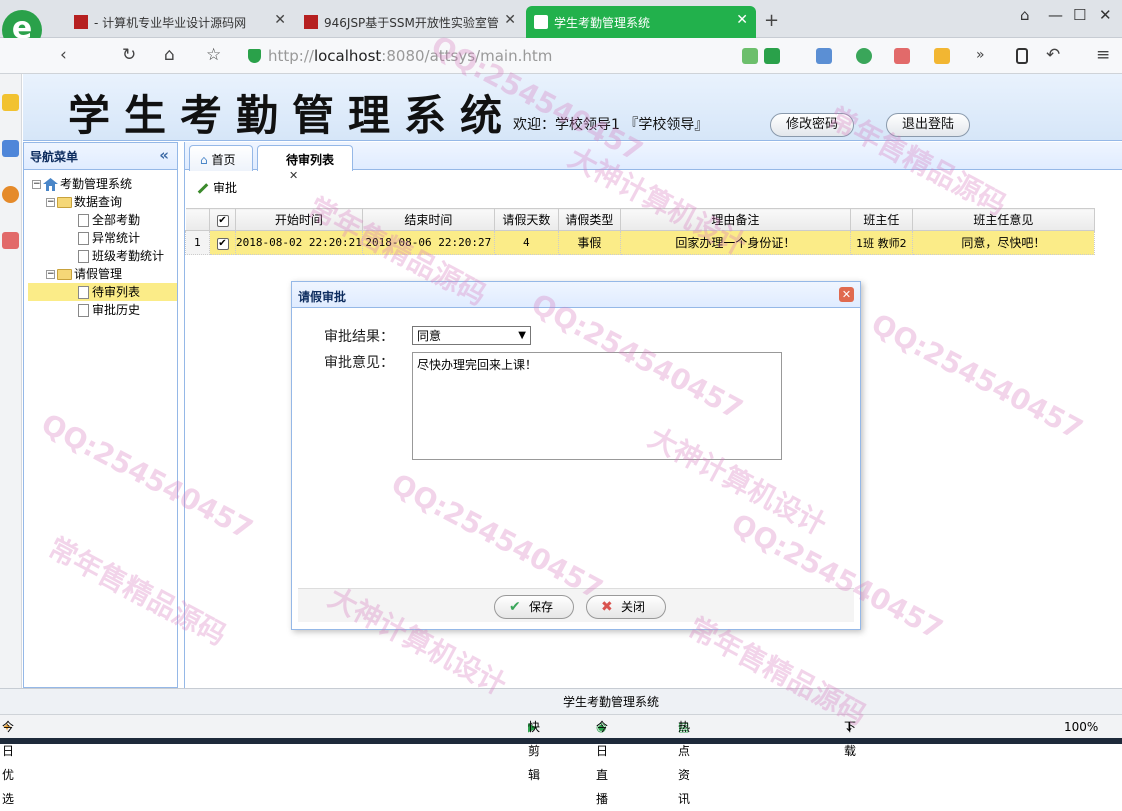  What do you see at coordinates (299, 219) in the screenshot?
I see `column-header: 开始时间` at bounding box center [299, 219].